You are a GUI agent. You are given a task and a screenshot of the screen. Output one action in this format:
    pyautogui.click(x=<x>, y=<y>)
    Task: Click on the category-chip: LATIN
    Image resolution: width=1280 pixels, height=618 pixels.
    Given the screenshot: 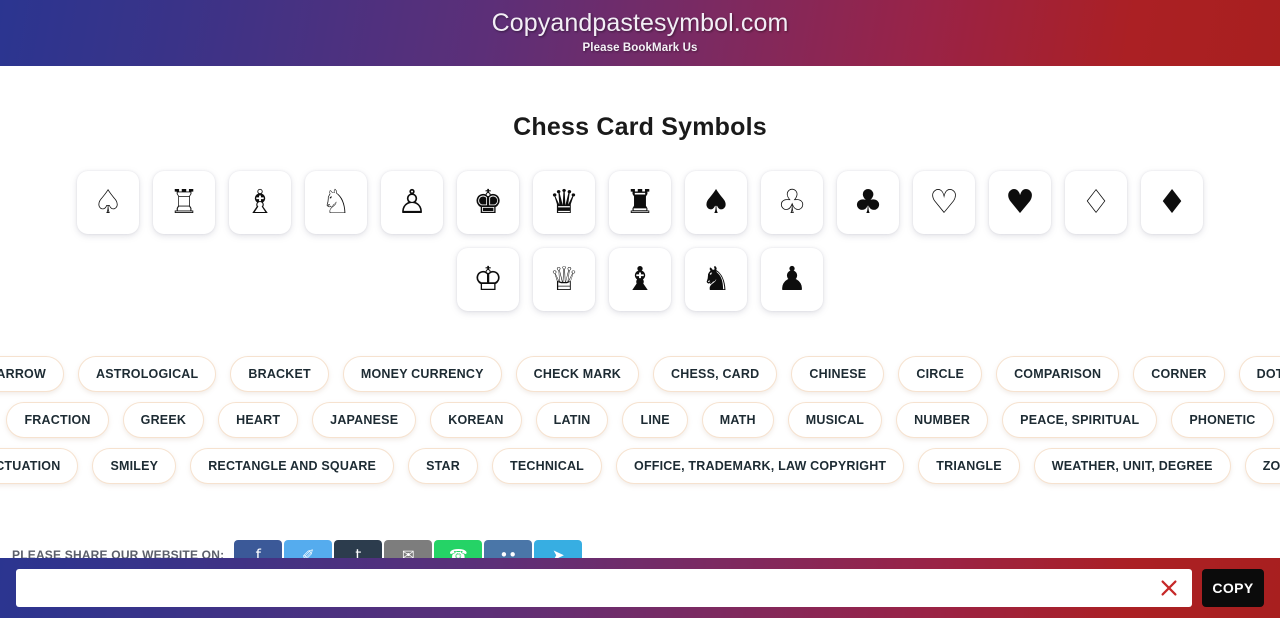 What is the action you would take?
    pyautogui.click(x=572, y=420)
    